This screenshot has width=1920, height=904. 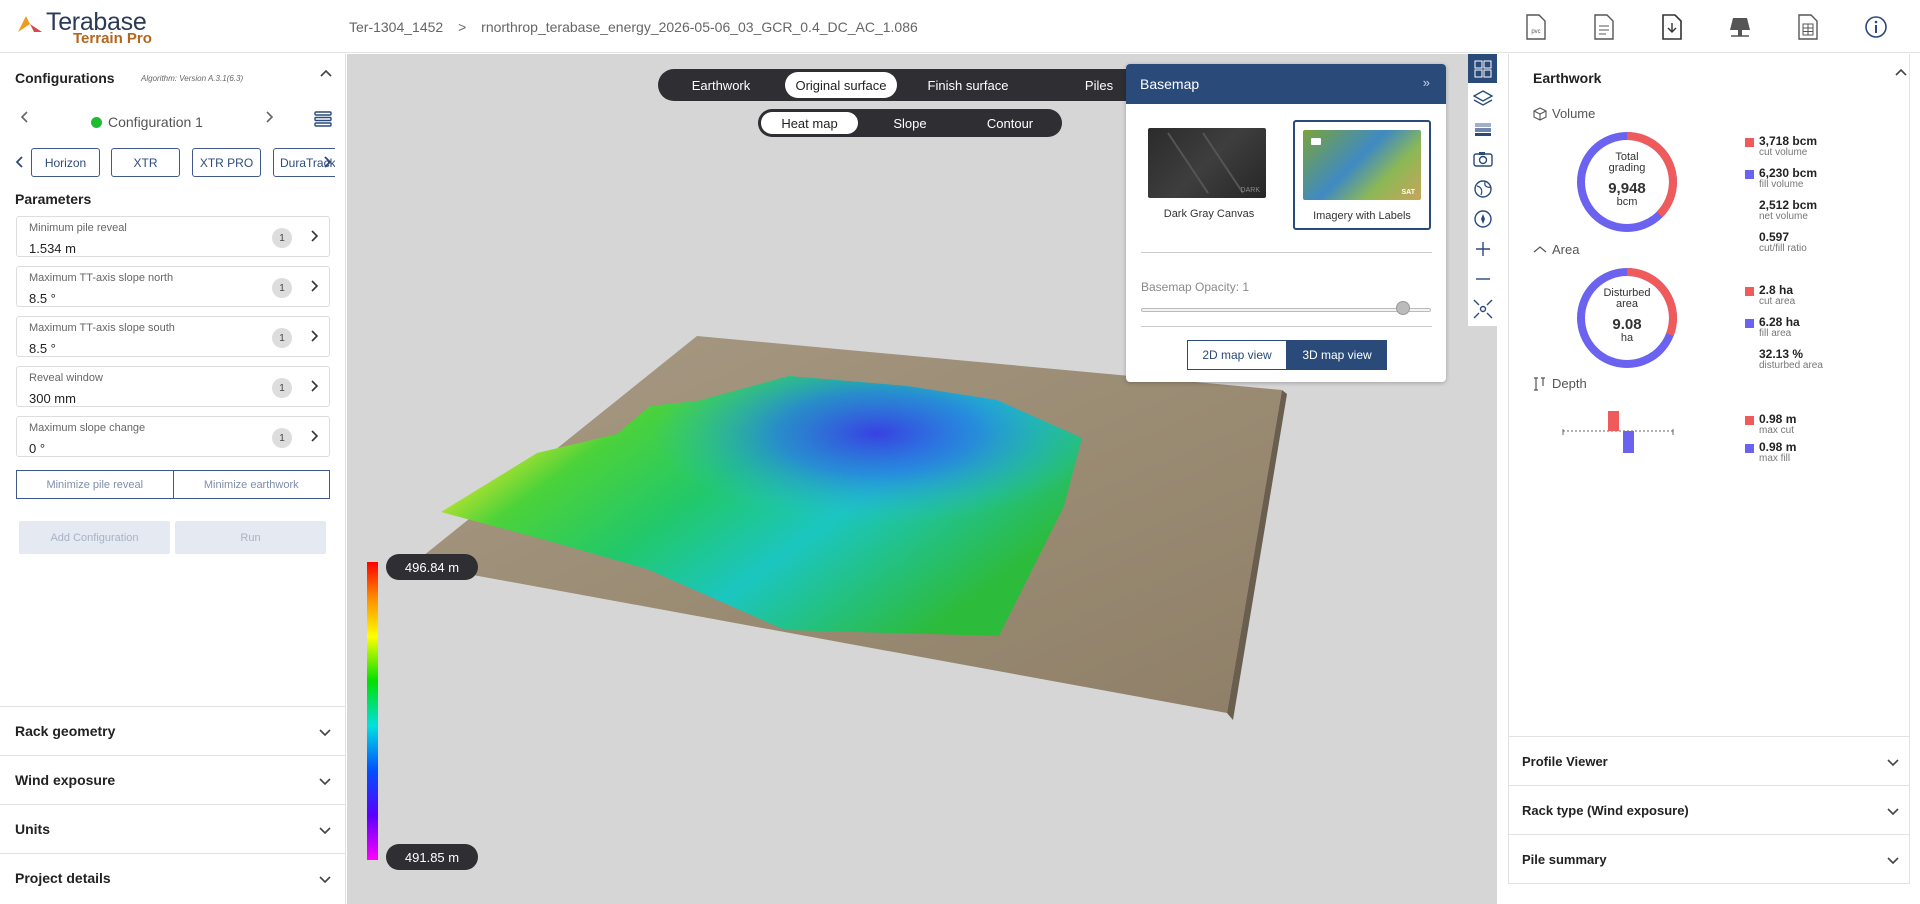 What do you see at coordinates (250, 537) in the screenshot?
I see `run-button: Run` at bounding box center [250, 537].